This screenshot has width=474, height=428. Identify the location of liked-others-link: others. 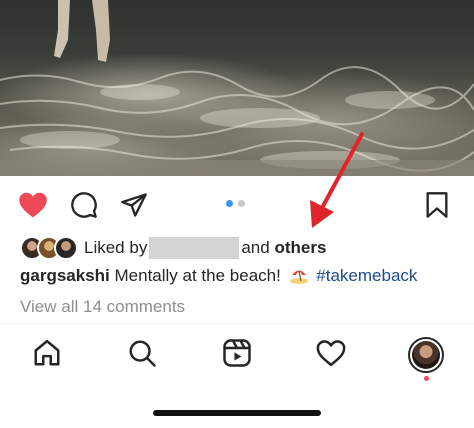
(300, 248).